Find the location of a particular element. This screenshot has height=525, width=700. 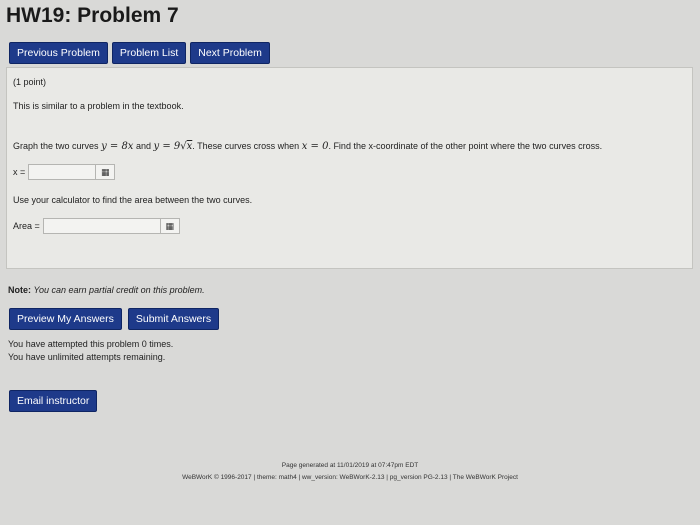

attempts-remaining: You have unlimited attempts remaining. is located at coordinates (87, 357).